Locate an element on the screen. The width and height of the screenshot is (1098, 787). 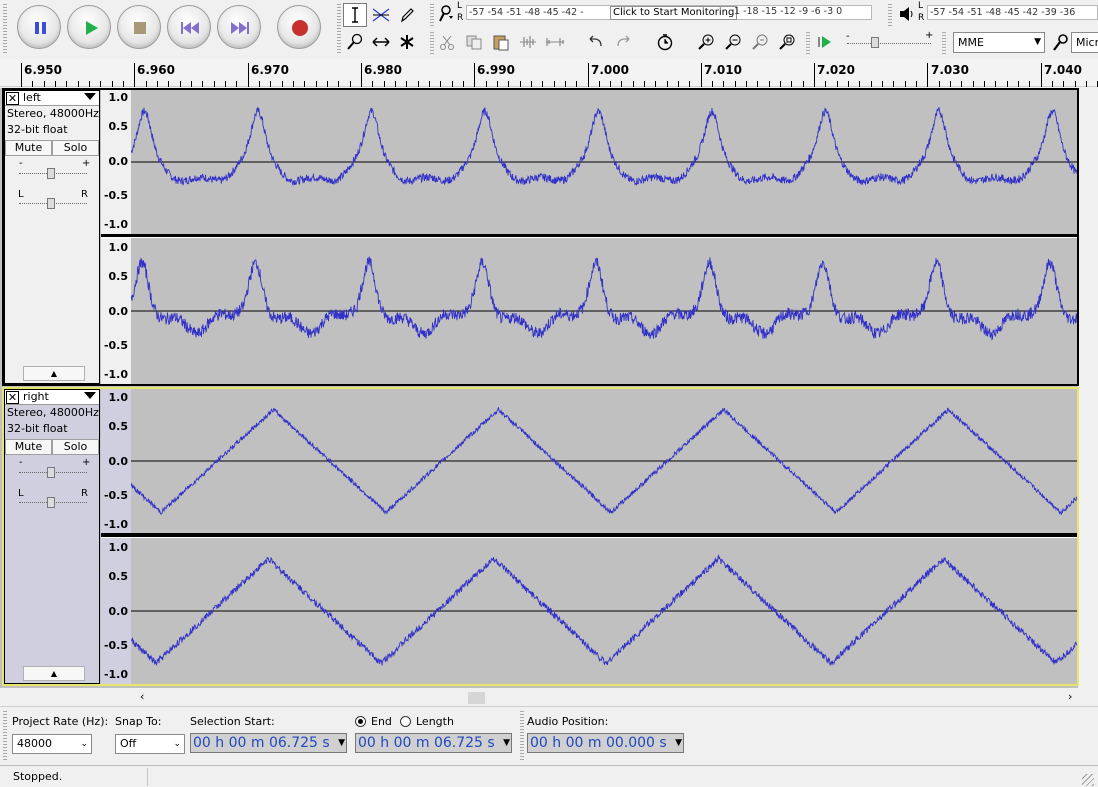
zoom-tool is located at coordinates (355, 42).